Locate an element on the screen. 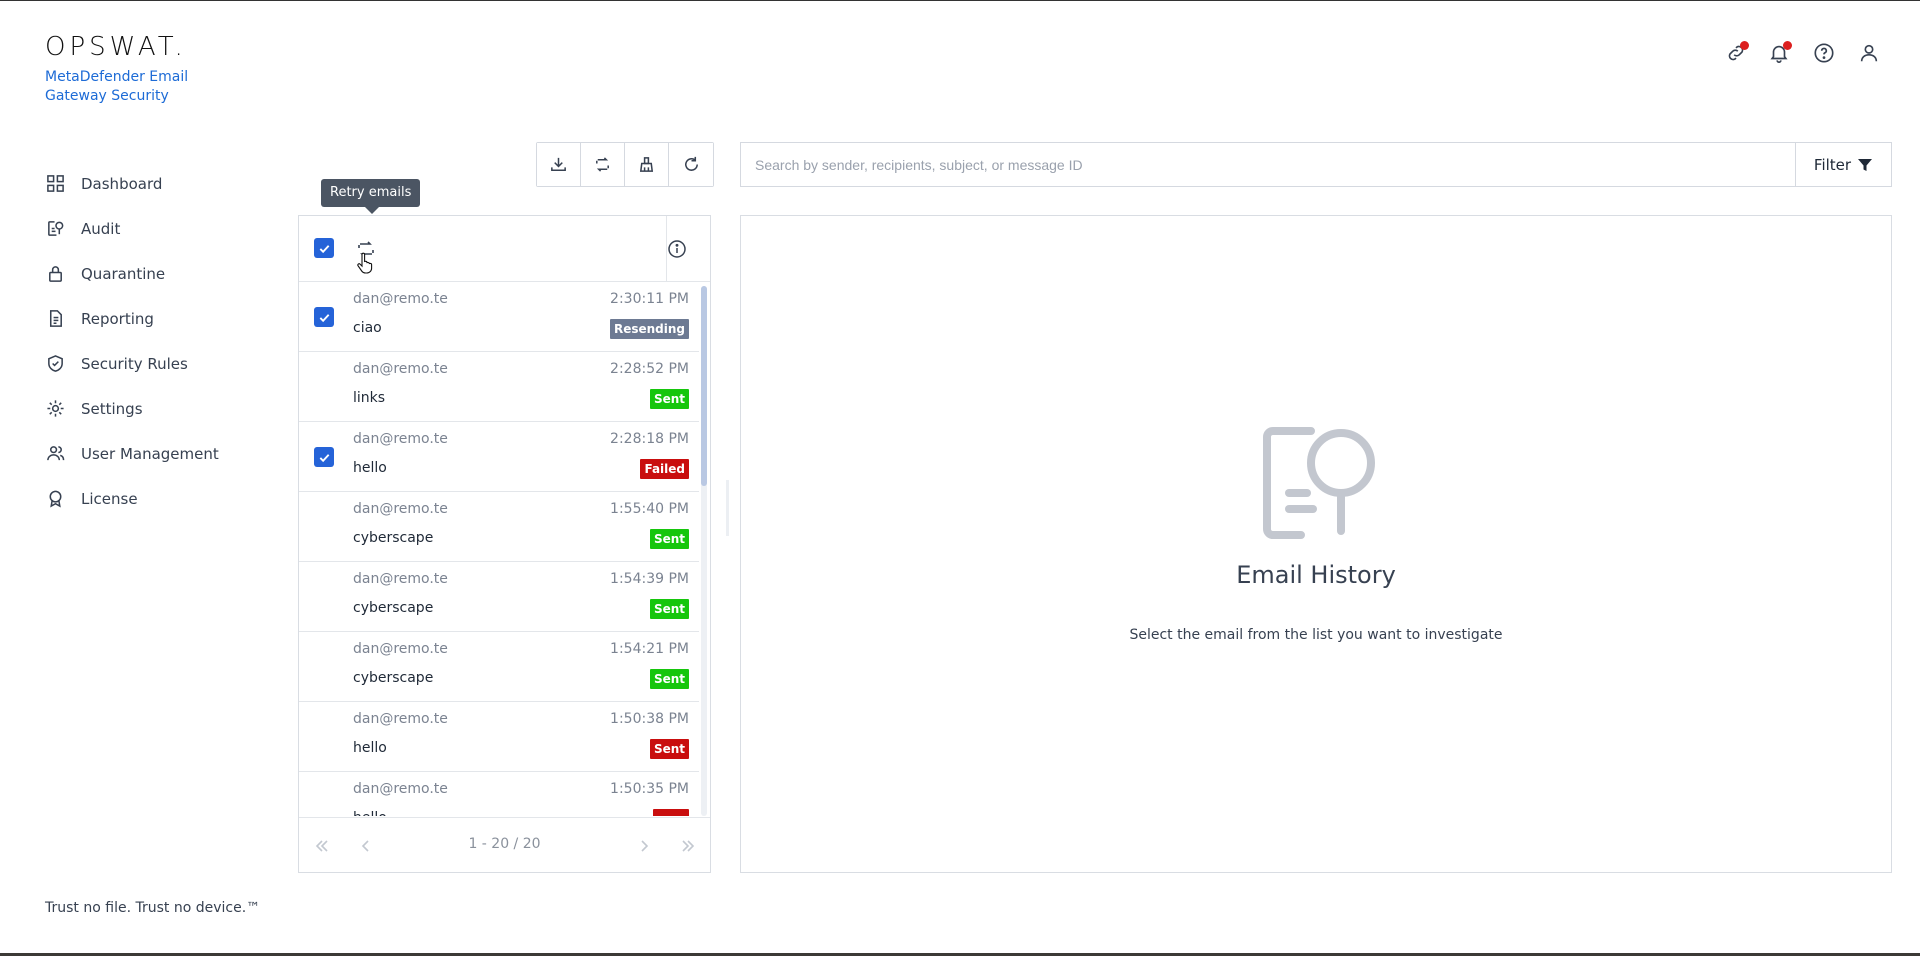 The height and width of the screenshot is (956, 1920). sidebar-item-audit: Audit is located at coordinates (132, 228).